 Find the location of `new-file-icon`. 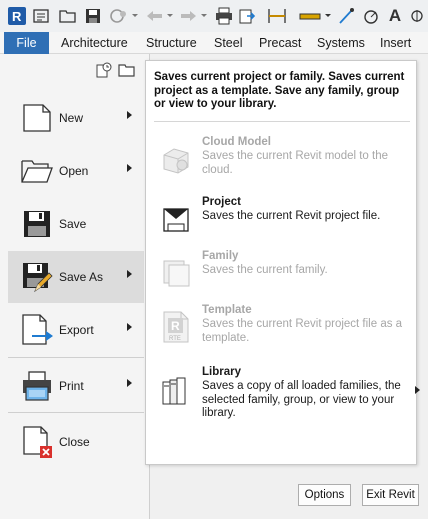

new-file-icon is located at coordinates (37, 118).